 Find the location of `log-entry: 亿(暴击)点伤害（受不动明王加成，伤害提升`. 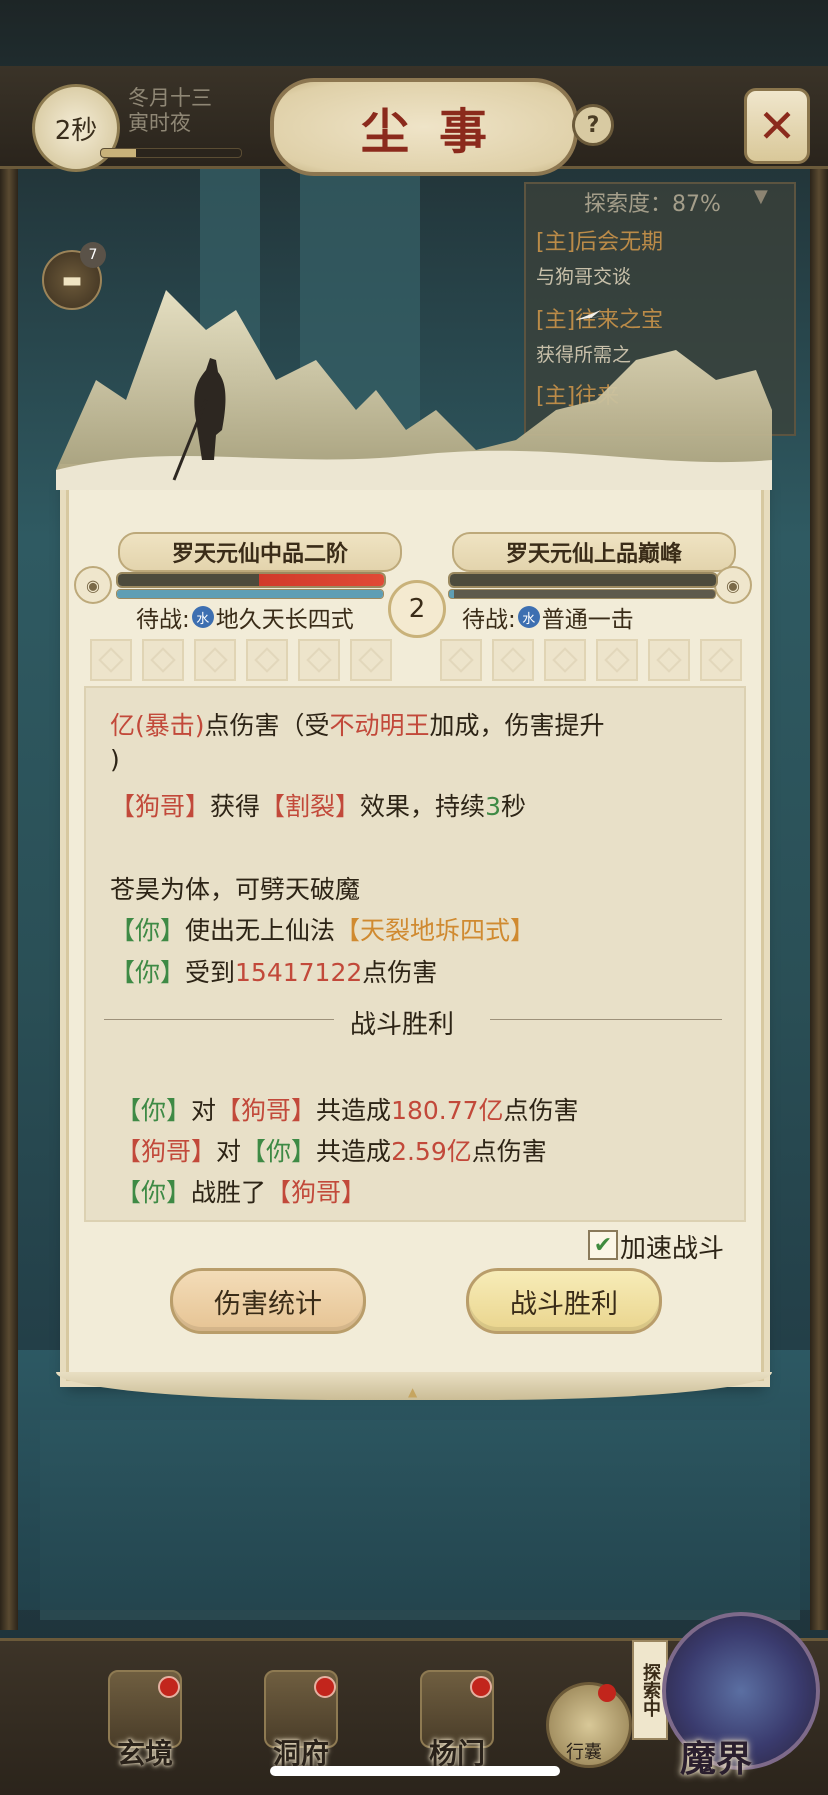

log-entry: 亿(暴击)点伤害（受不动明王加成，伤害提升 is located at coordinates (357, 725).